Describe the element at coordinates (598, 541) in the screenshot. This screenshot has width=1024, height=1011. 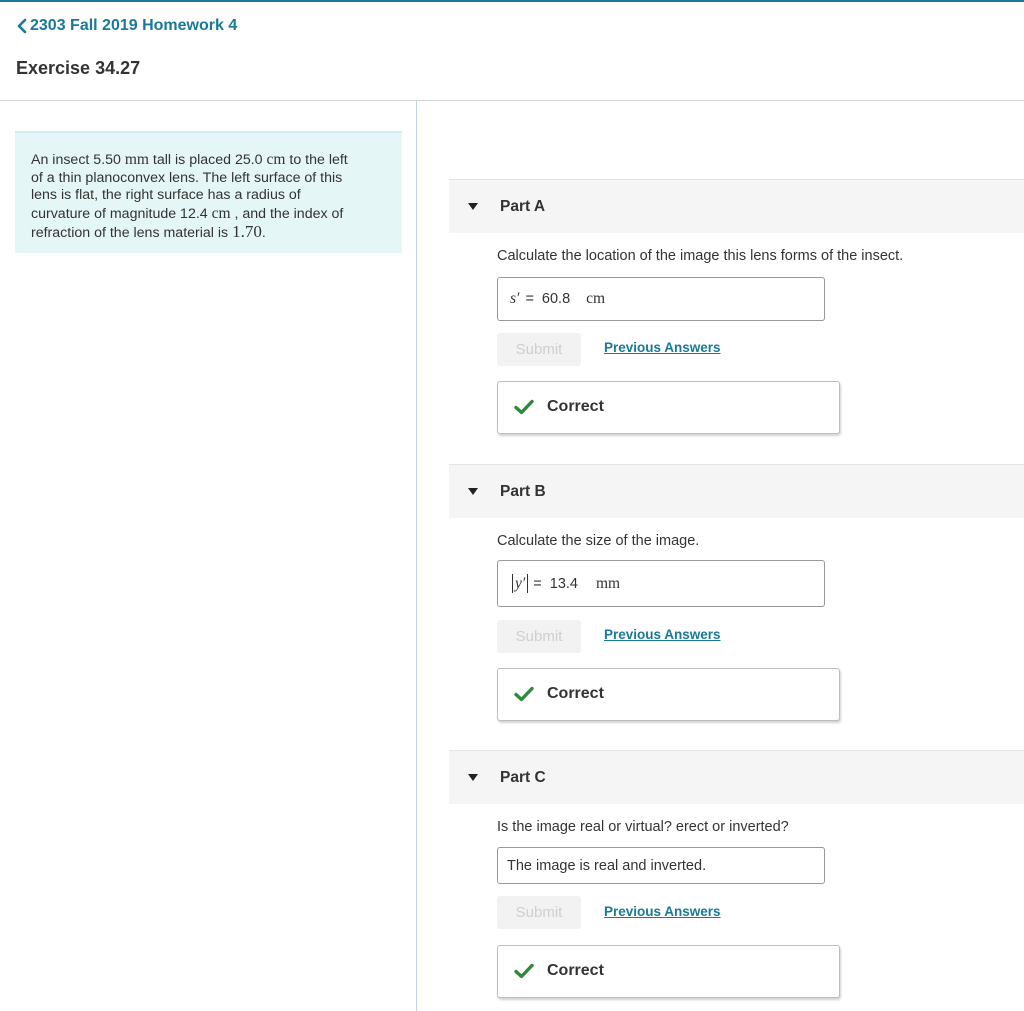
I see `part-b-question: Calculate the size of the image.` at that location.